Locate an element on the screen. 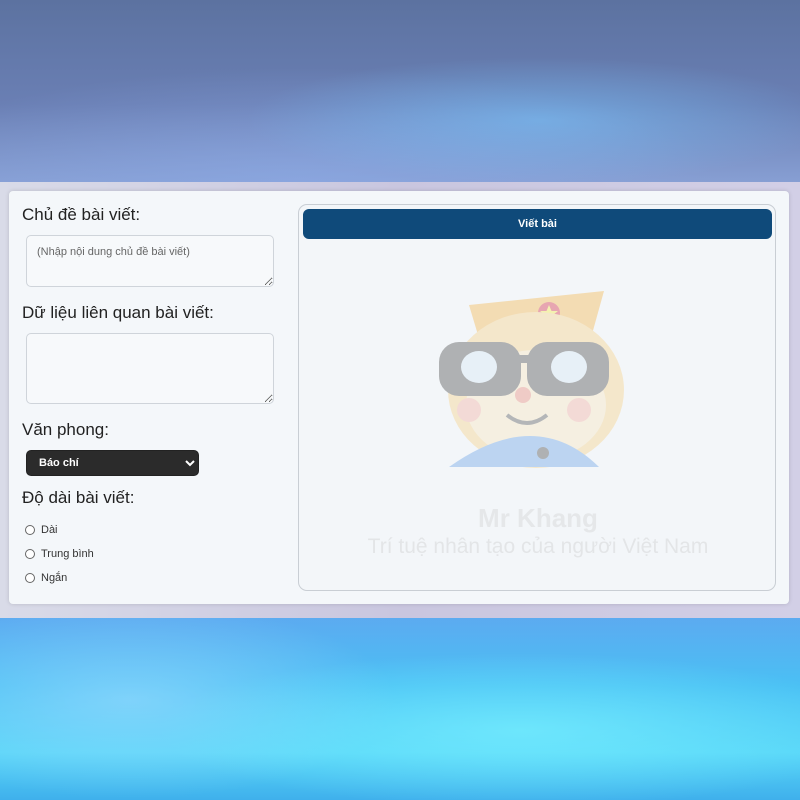 This screenshot has width=800, height=800. length-option-long: Dài is located at coordinates (153, 530).